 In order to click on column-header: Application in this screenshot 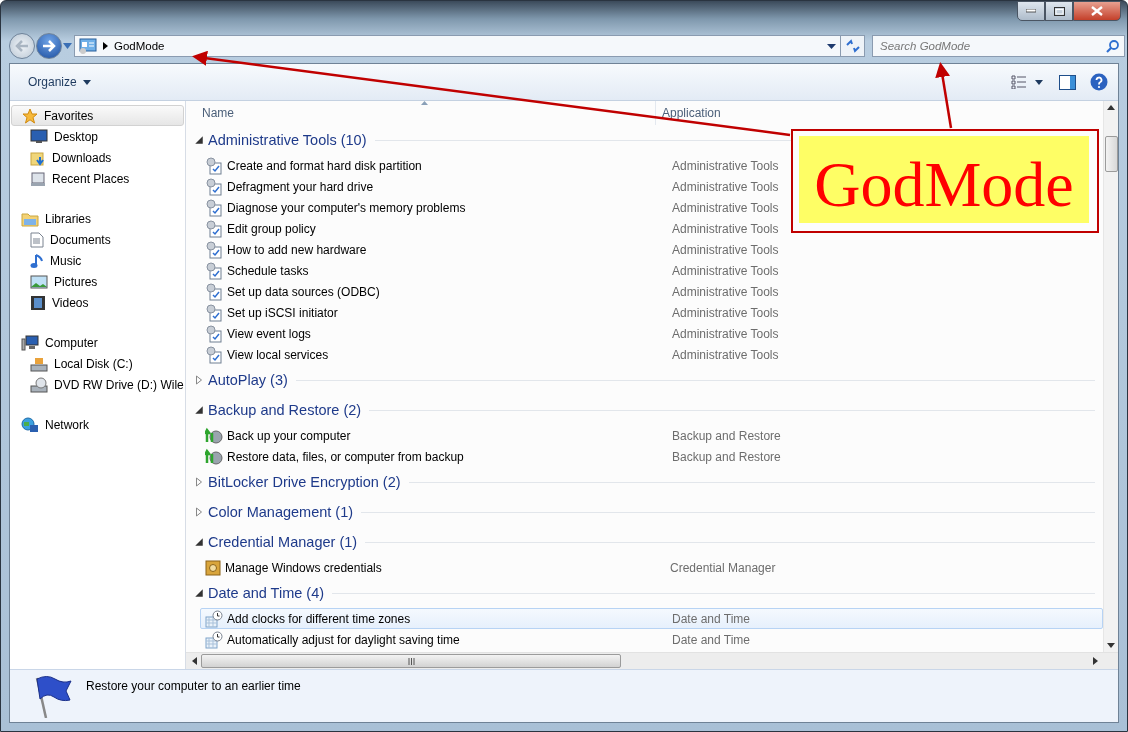, I will do `click(879, 113)`.